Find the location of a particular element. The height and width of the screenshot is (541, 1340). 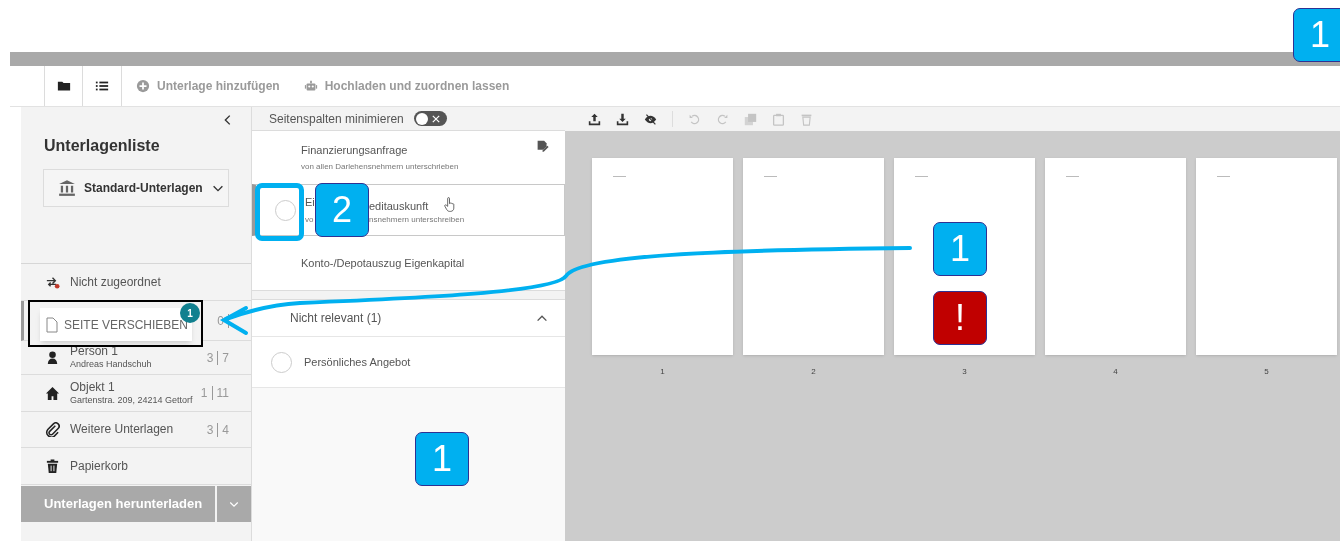

document-icon is located at coordinates (52, 324).